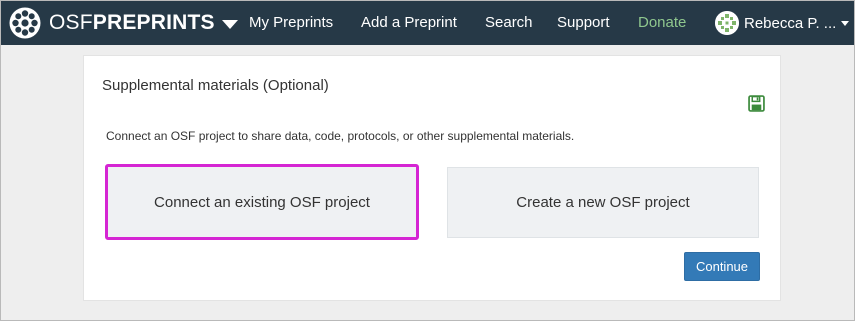 Image resolution: width=855 pixels, height=321 pixels. Describe the element at coordinates (756, 103) in the screenshot. I see `save-icon` at that location.